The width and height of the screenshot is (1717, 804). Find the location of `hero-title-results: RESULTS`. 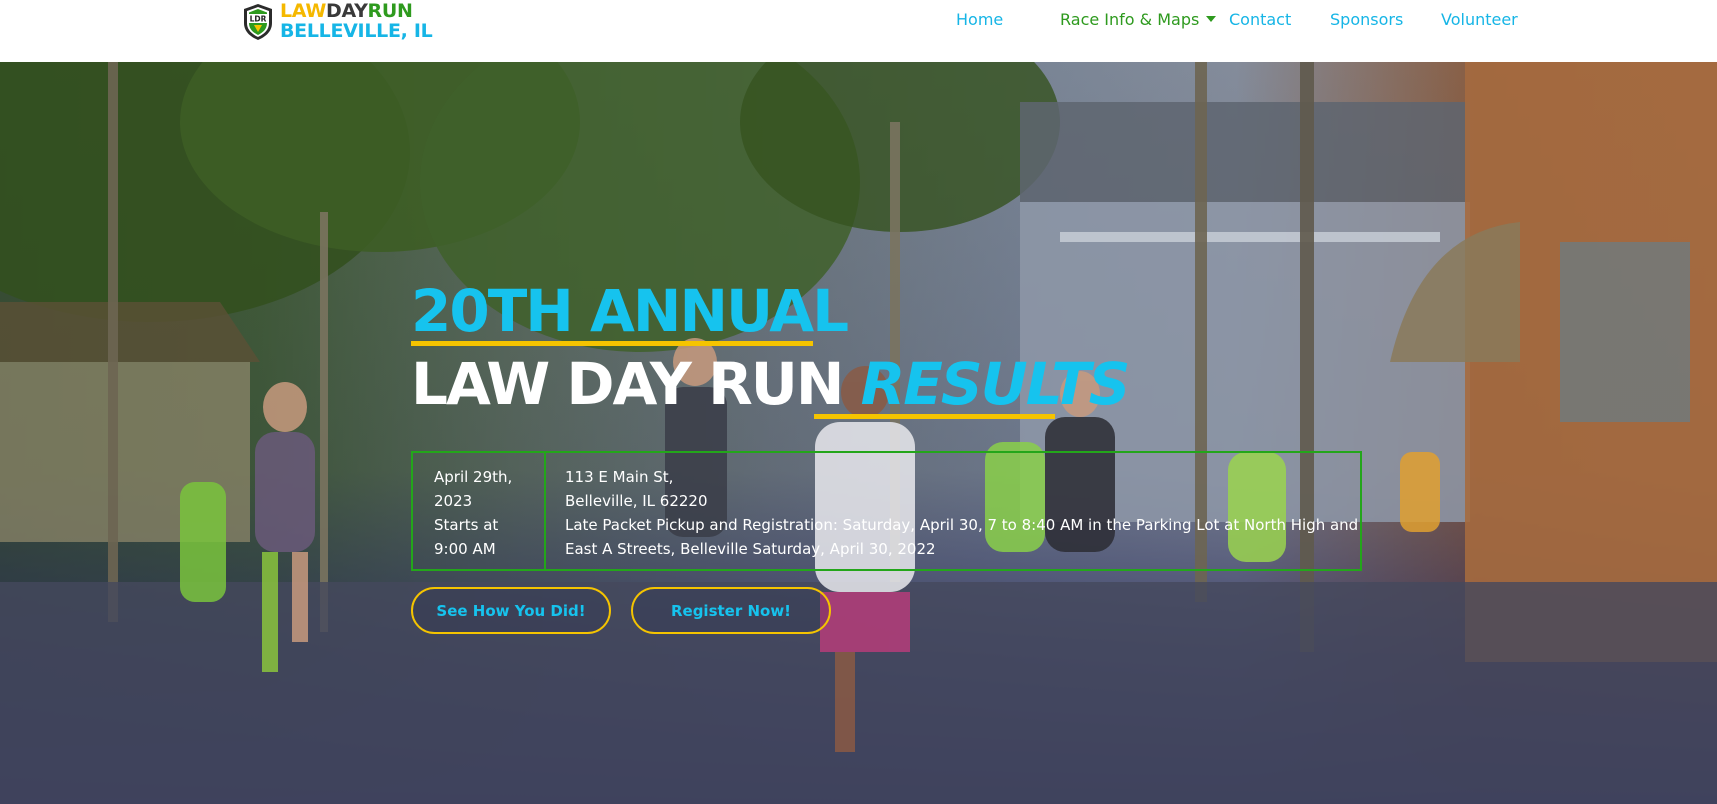

hero-title-results: RESULTS is located at coordinates (995, 384).